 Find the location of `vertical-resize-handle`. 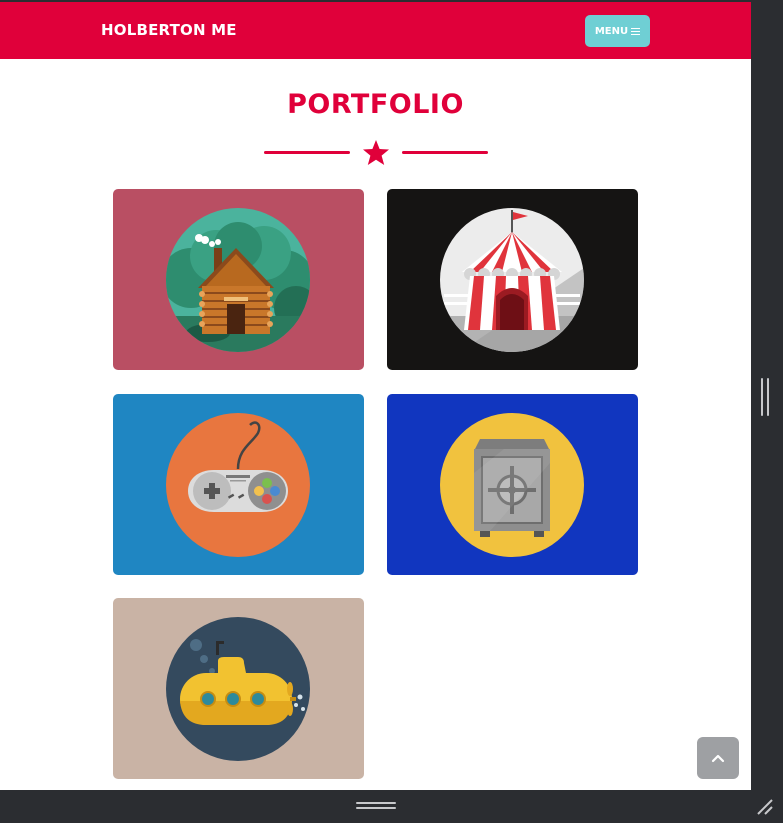

vertical-resize-handle is located at coordinates (765, 397).